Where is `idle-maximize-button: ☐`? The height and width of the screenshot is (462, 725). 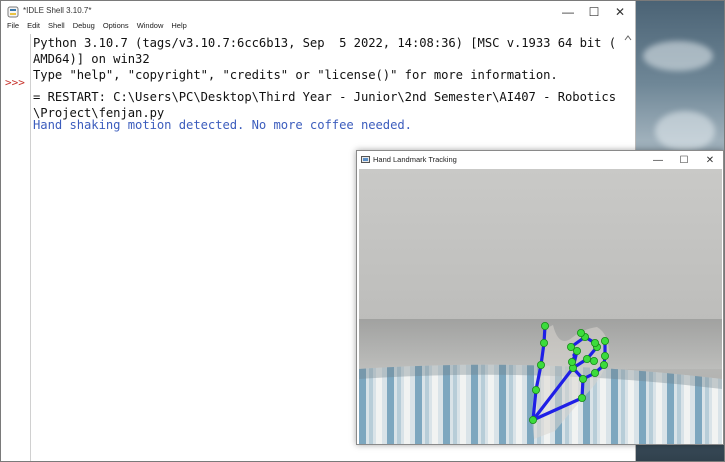
idle-maximize-button: ☐ is located at coordinates (594, 12).